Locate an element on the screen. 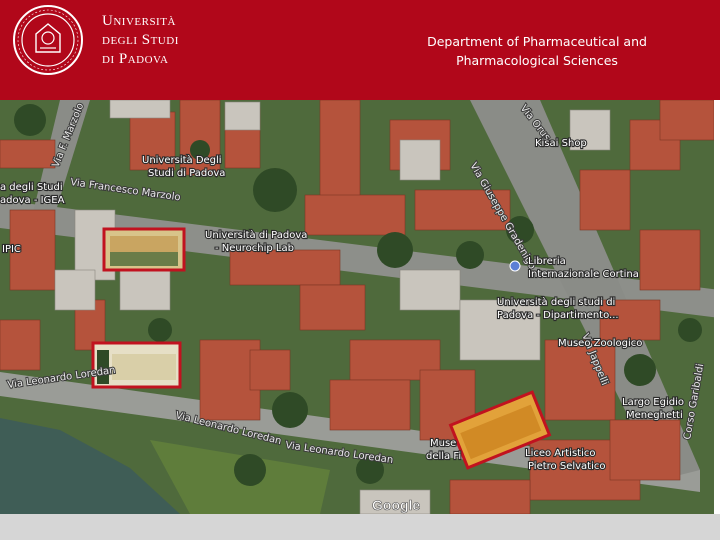 The width and height of the screenshot is (720, 540). poi-museo-fi-line-1: Muse is located at coordinates (443, 443).